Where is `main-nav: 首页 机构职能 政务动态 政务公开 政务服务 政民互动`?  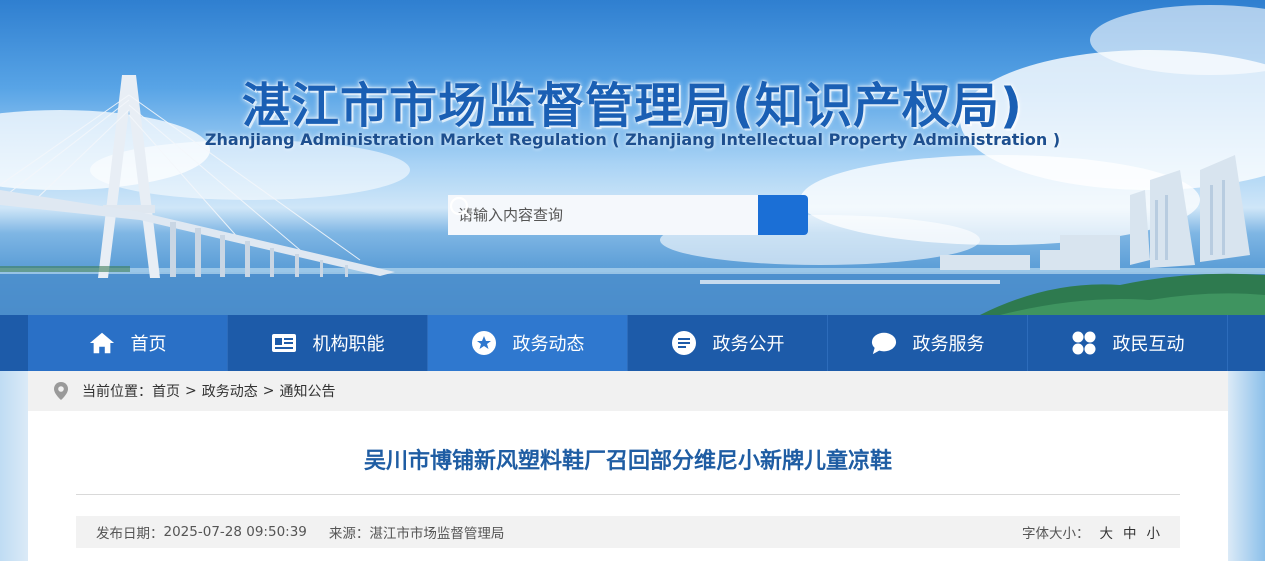 main-nav: 首页 机构职能 政务动态 政务公开 政务服务 政民互动 is located at coordinates (632, 343).